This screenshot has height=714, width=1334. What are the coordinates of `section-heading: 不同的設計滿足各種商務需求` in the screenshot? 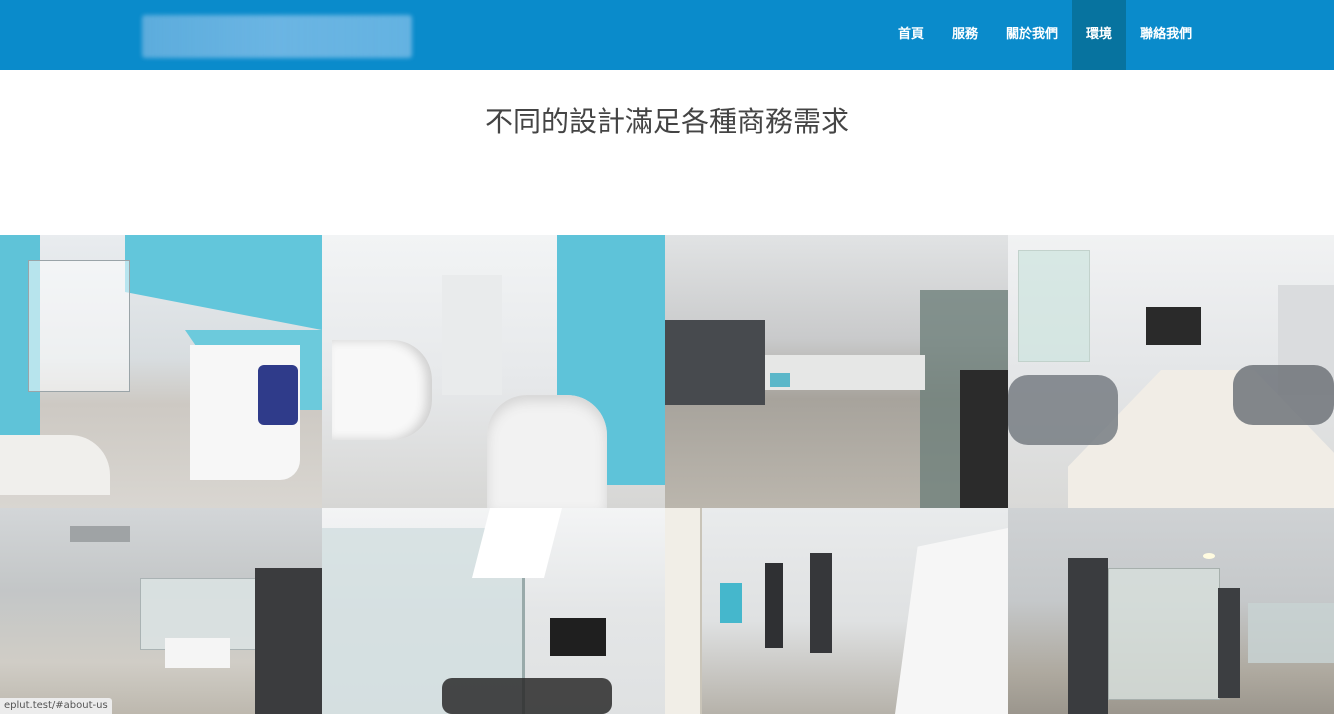 It's located at (666, 121).